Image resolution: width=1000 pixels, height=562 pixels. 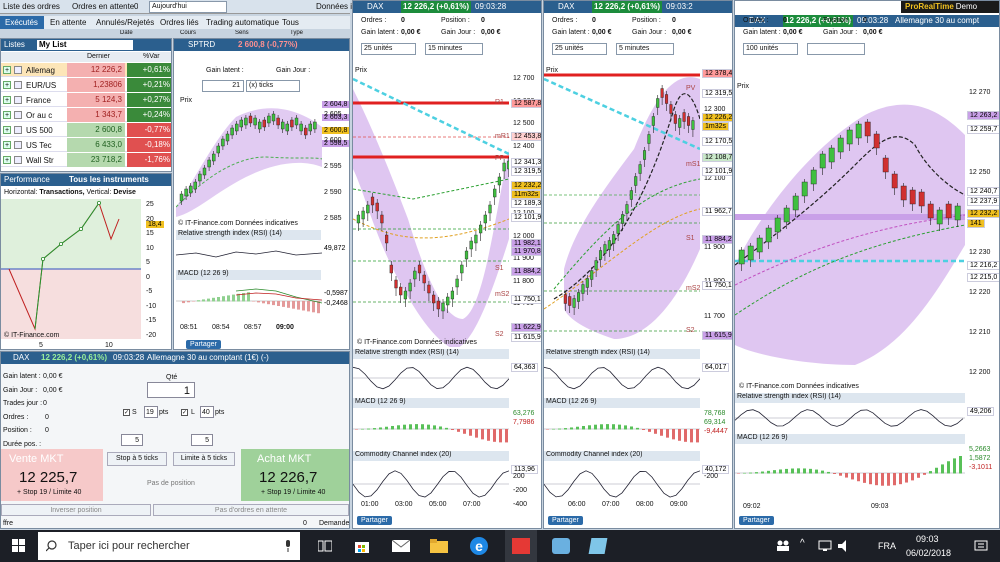 I want to click on chart3-timeframe-select: 5 minutes, so click(x=645, y=49).